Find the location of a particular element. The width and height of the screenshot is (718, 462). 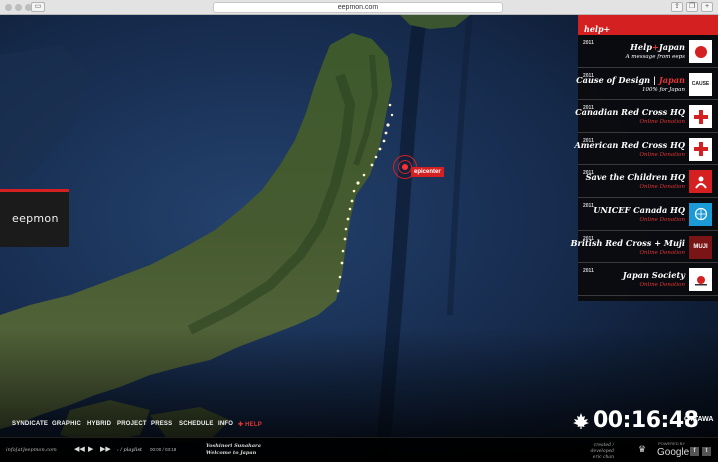

now-playing: Yoshinori Sunahara Welcome to Japan is located at coordinates (233, 450).